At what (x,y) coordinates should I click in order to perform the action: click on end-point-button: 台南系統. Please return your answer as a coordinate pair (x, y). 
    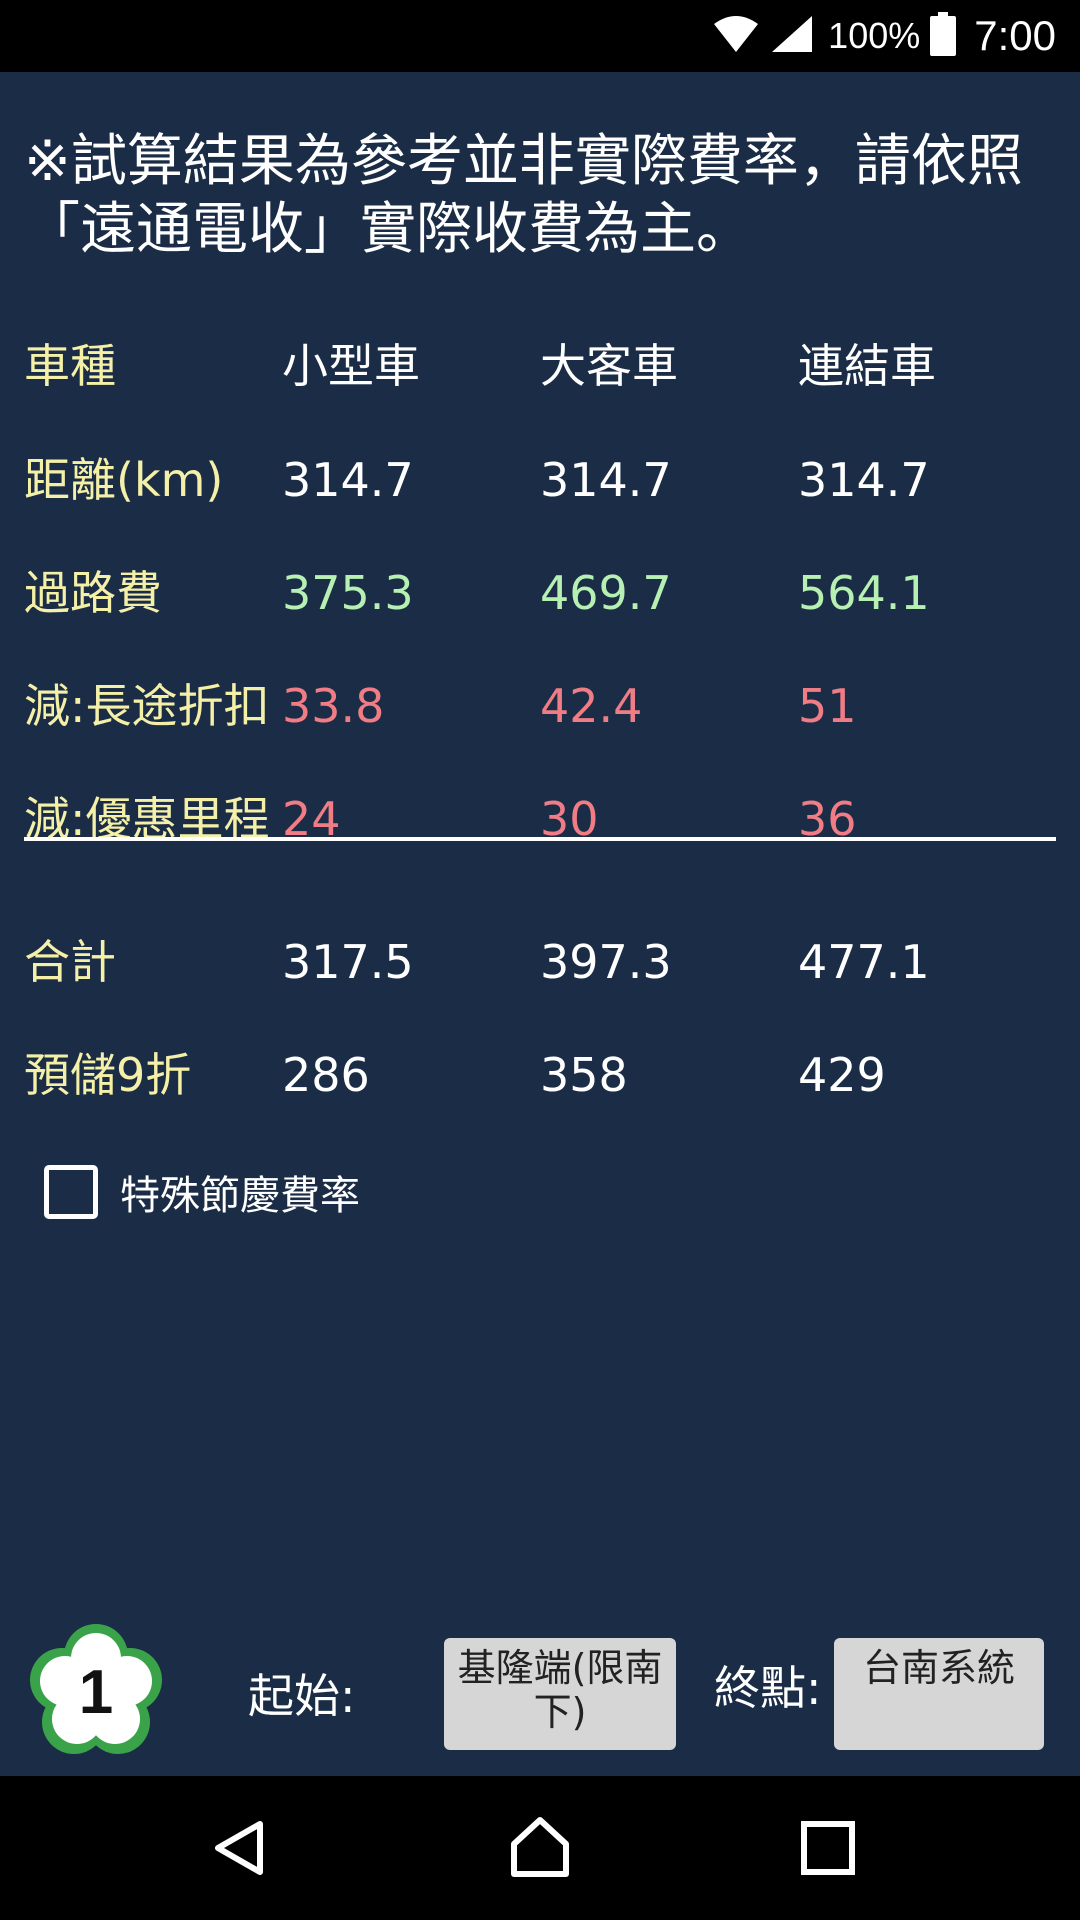
    Looking at the image, I should click on (939, 1694).